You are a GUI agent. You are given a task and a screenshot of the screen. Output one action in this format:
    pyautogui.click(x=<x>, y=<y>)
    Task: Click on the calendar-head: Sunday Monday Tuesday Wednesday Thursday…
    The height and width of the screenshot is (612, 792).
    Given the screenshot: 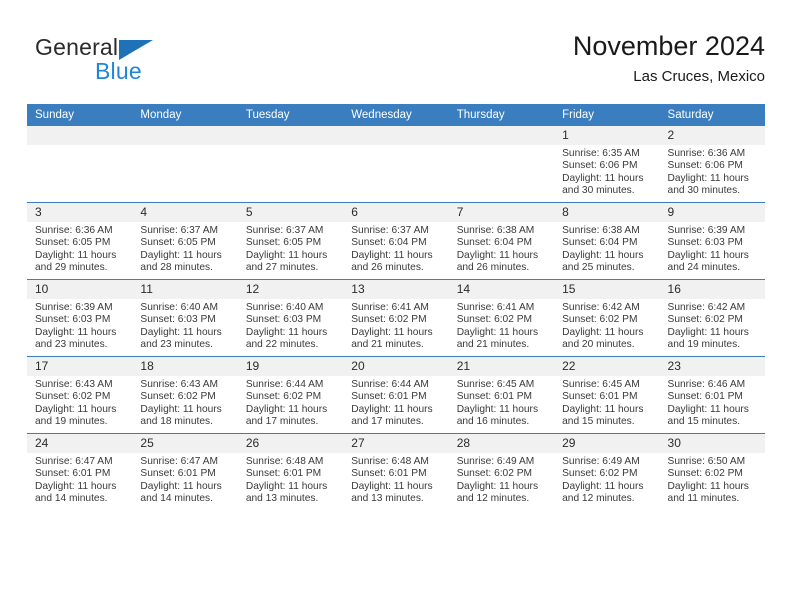 What is the action you would take?
    pyautogui.click(x=396, y=115)
    